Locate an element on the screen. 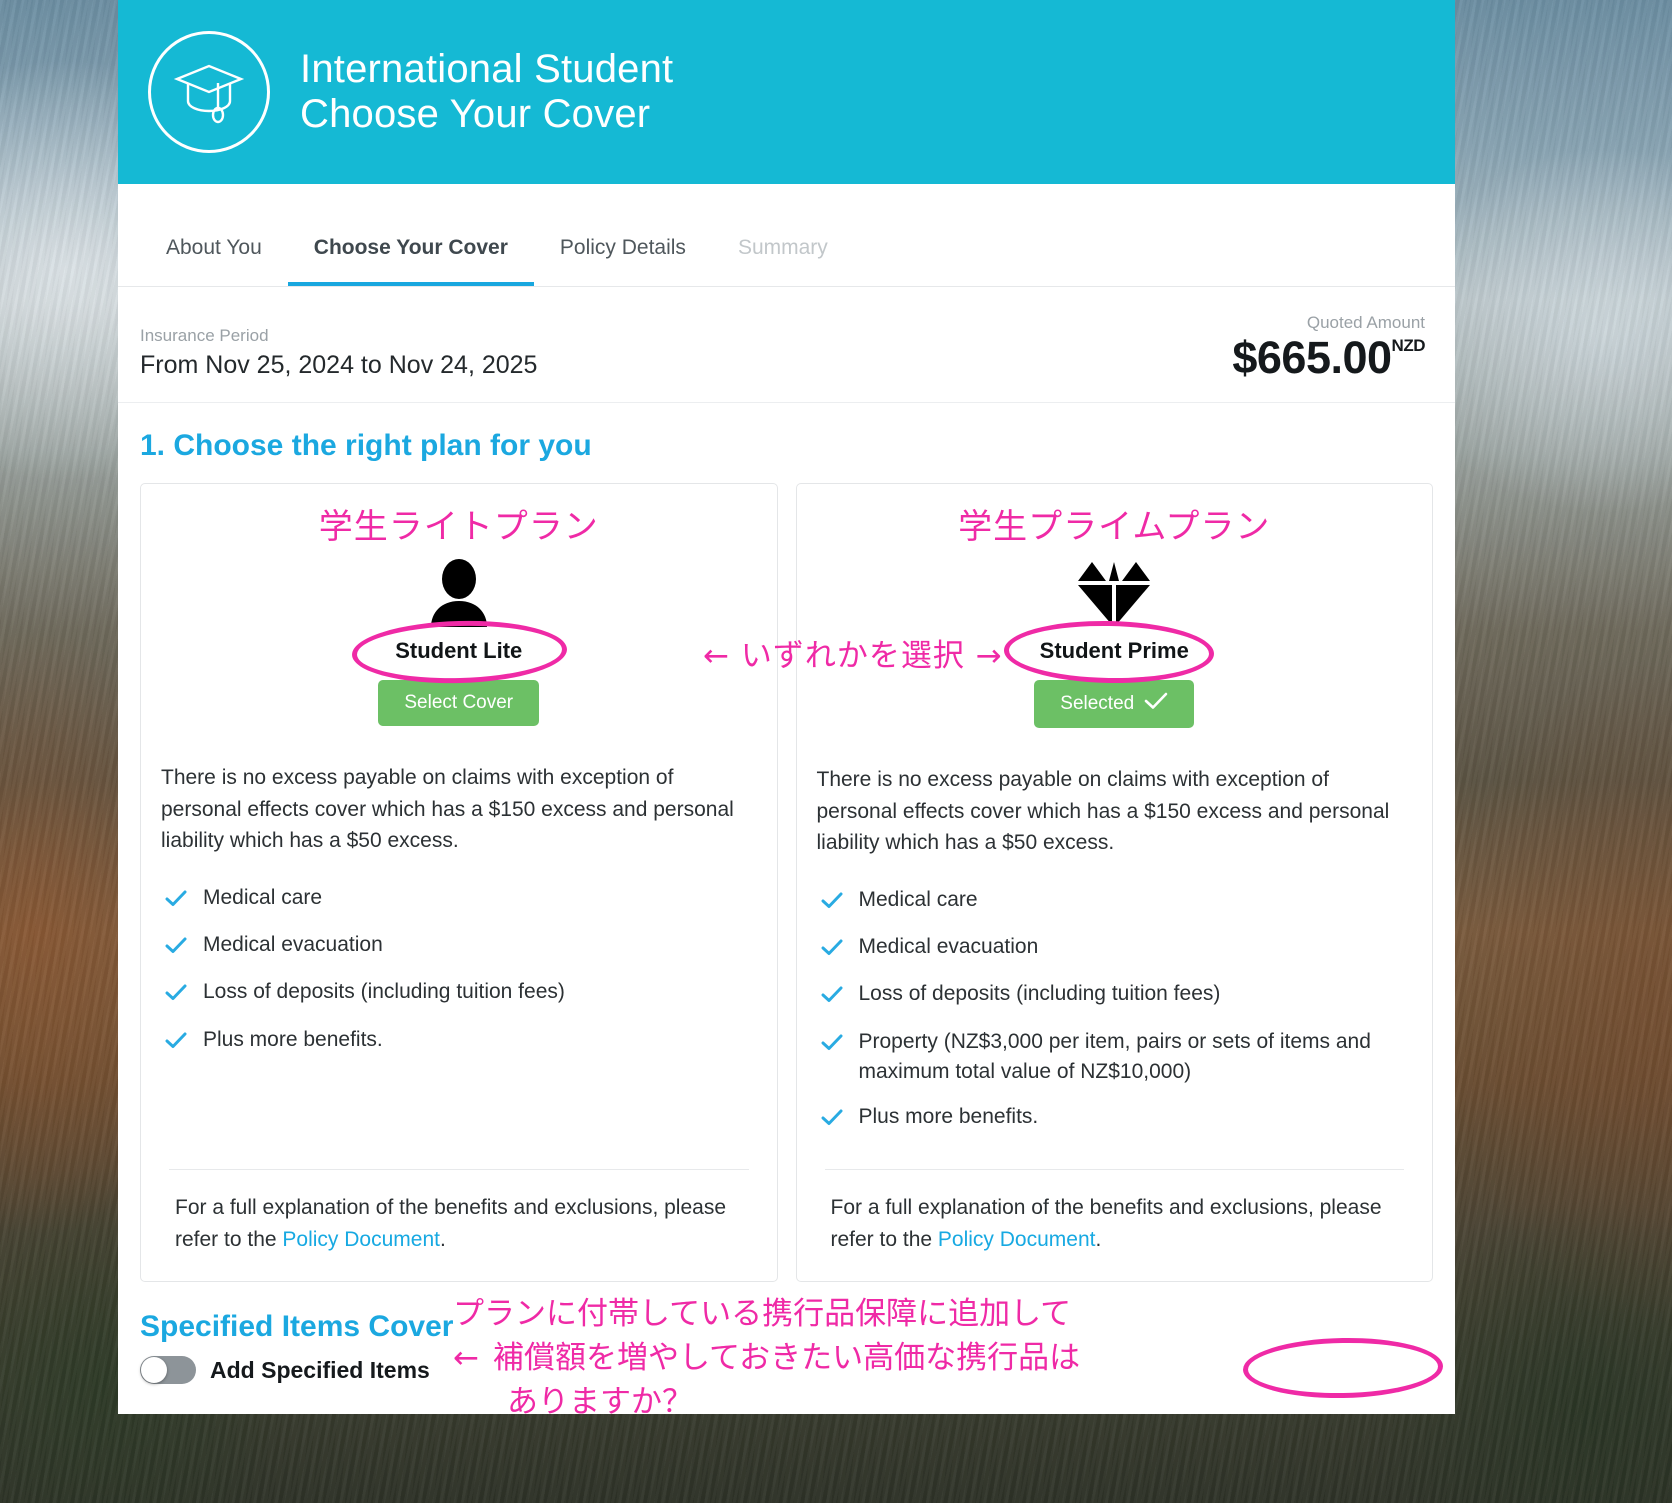  quoted-amount-block: Quoted Amount $665.00NZD is located at coordinates (1328, 346).